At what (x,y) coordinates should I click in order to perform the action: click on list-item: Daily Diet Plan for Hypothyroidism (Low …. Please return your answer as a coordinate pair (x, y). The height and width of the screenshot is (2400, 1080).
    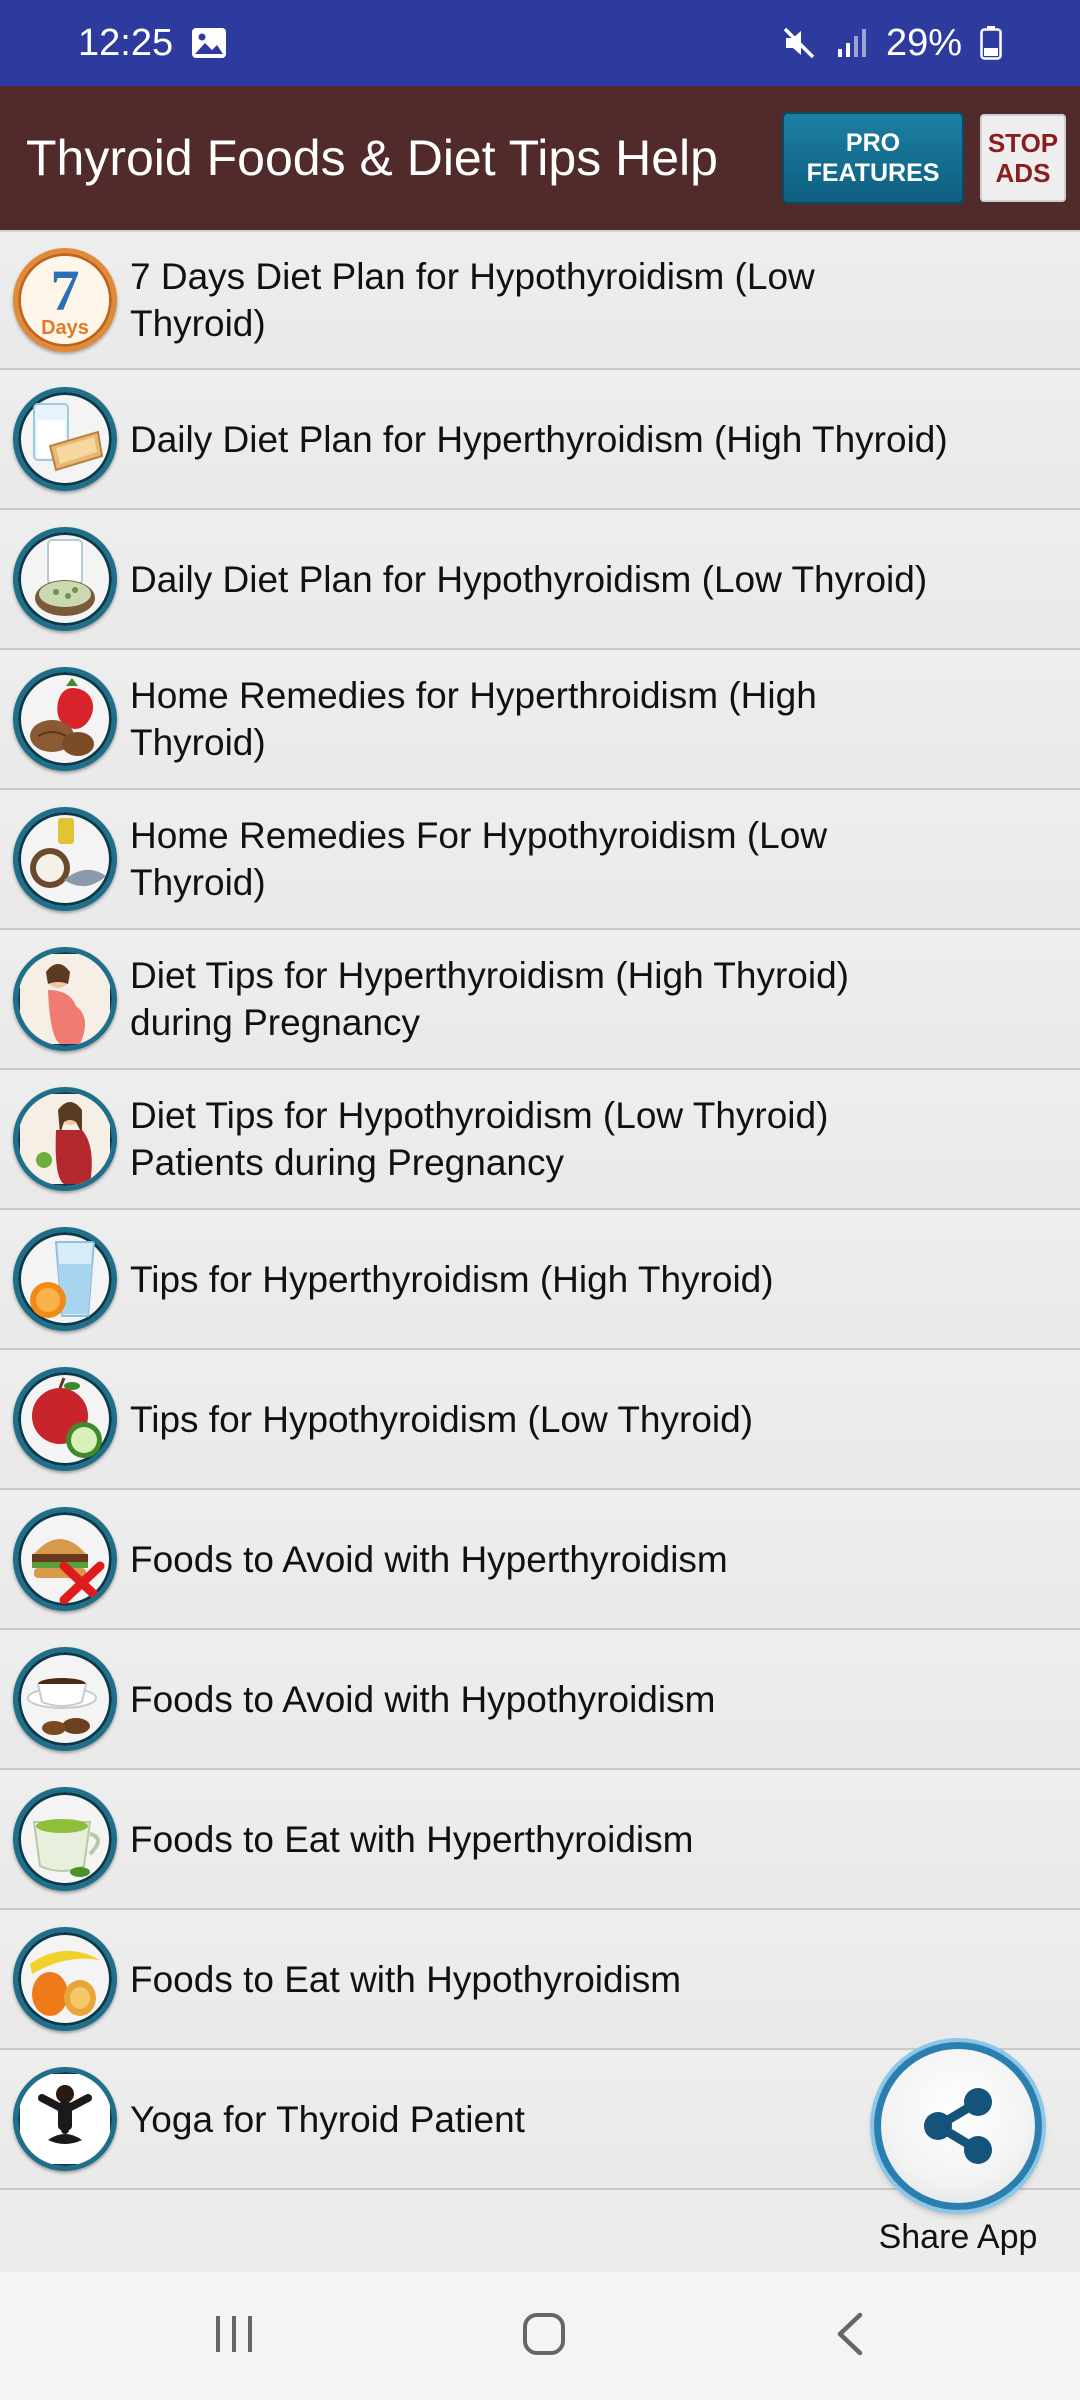
    Looking at the image, I should click on (540, 580).